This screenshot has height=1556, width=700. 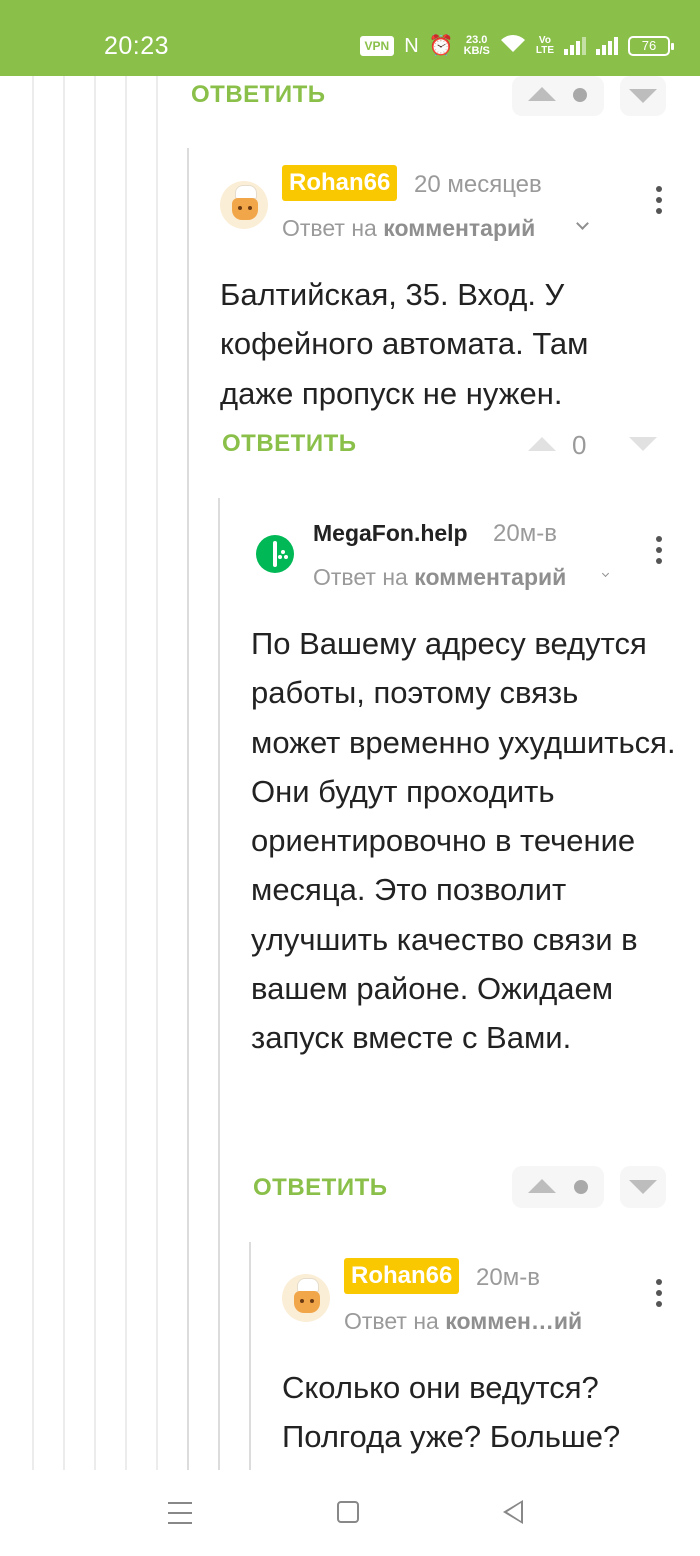 I want to click on back-icon, so click(x=513, y=1512).